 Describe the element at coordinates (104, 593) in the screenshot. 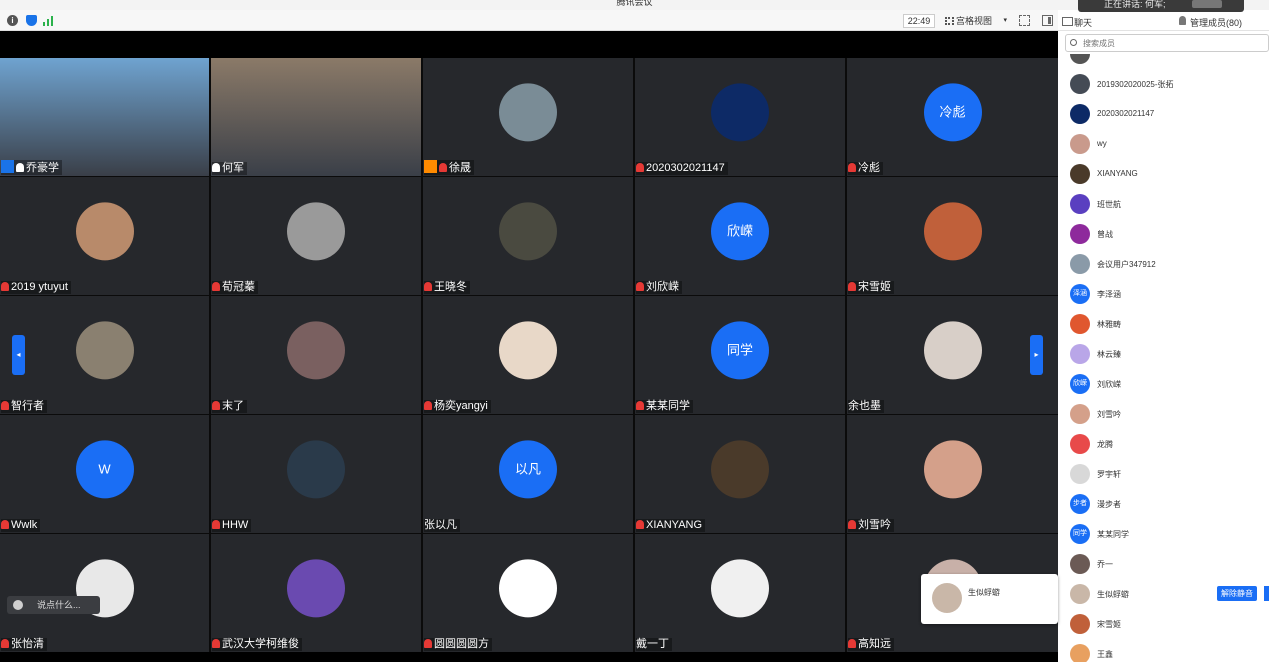

I see `participant-tile: 张怡清` at that location.